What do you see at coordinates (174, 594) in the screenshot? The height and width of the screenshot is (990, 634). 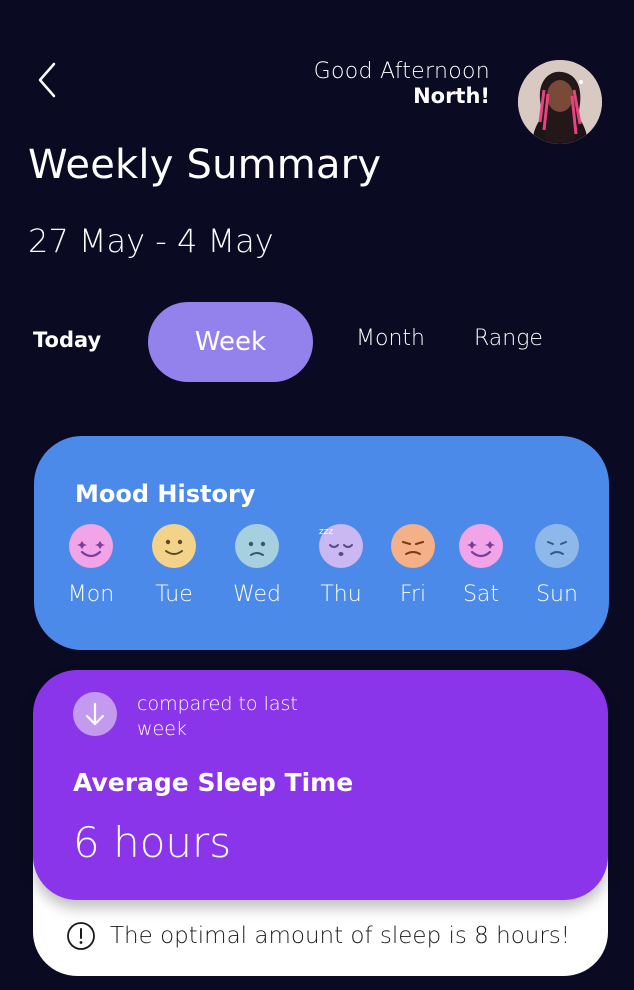 I see `mood-day-label: Tue` at bounding box center [174, 594].